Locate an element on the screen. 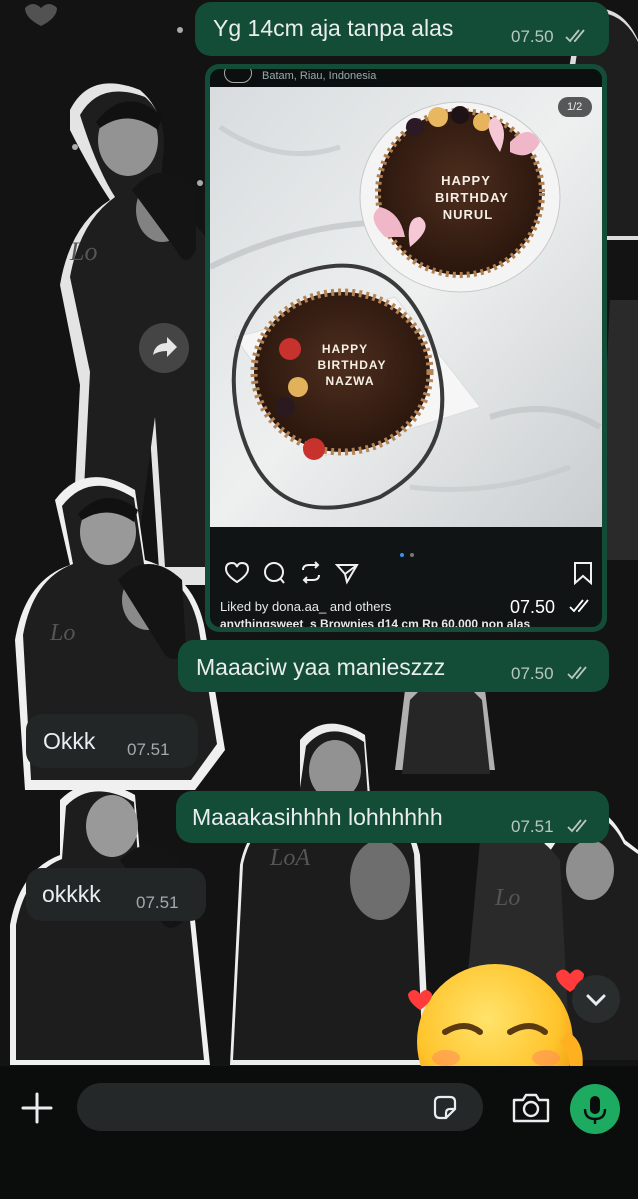 The width and height of the screenshot is (638, 1199). message-text: Yg 14cm aja tanpa alas is located at coordinates (333, 28).